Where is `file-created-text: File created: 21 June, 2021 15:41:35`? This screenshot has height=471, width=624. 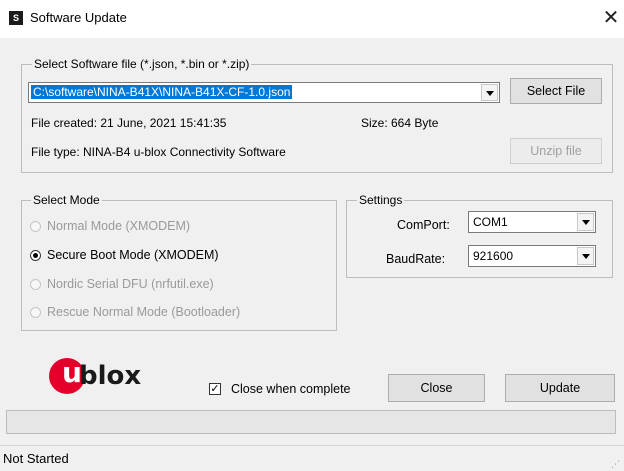 file-created-text: File created: 21 June, 2021 15:41:35 is located at coordinates (129, 123).